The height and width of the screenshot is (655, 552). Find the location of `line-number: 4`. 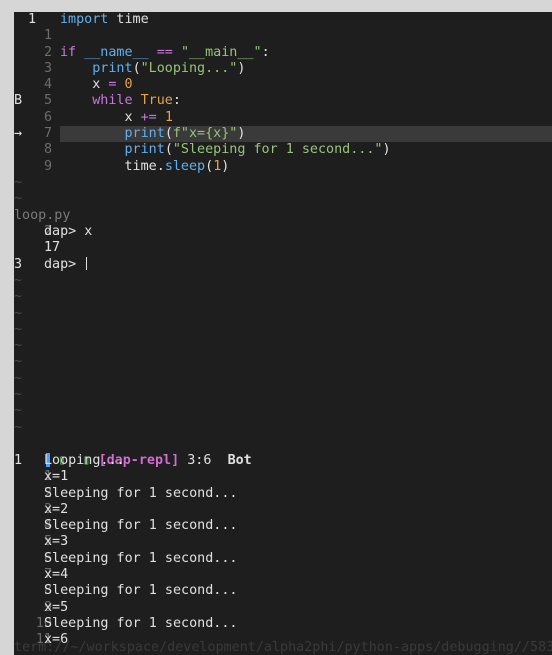

line-number: 4 is located at coordinates (47, 85).